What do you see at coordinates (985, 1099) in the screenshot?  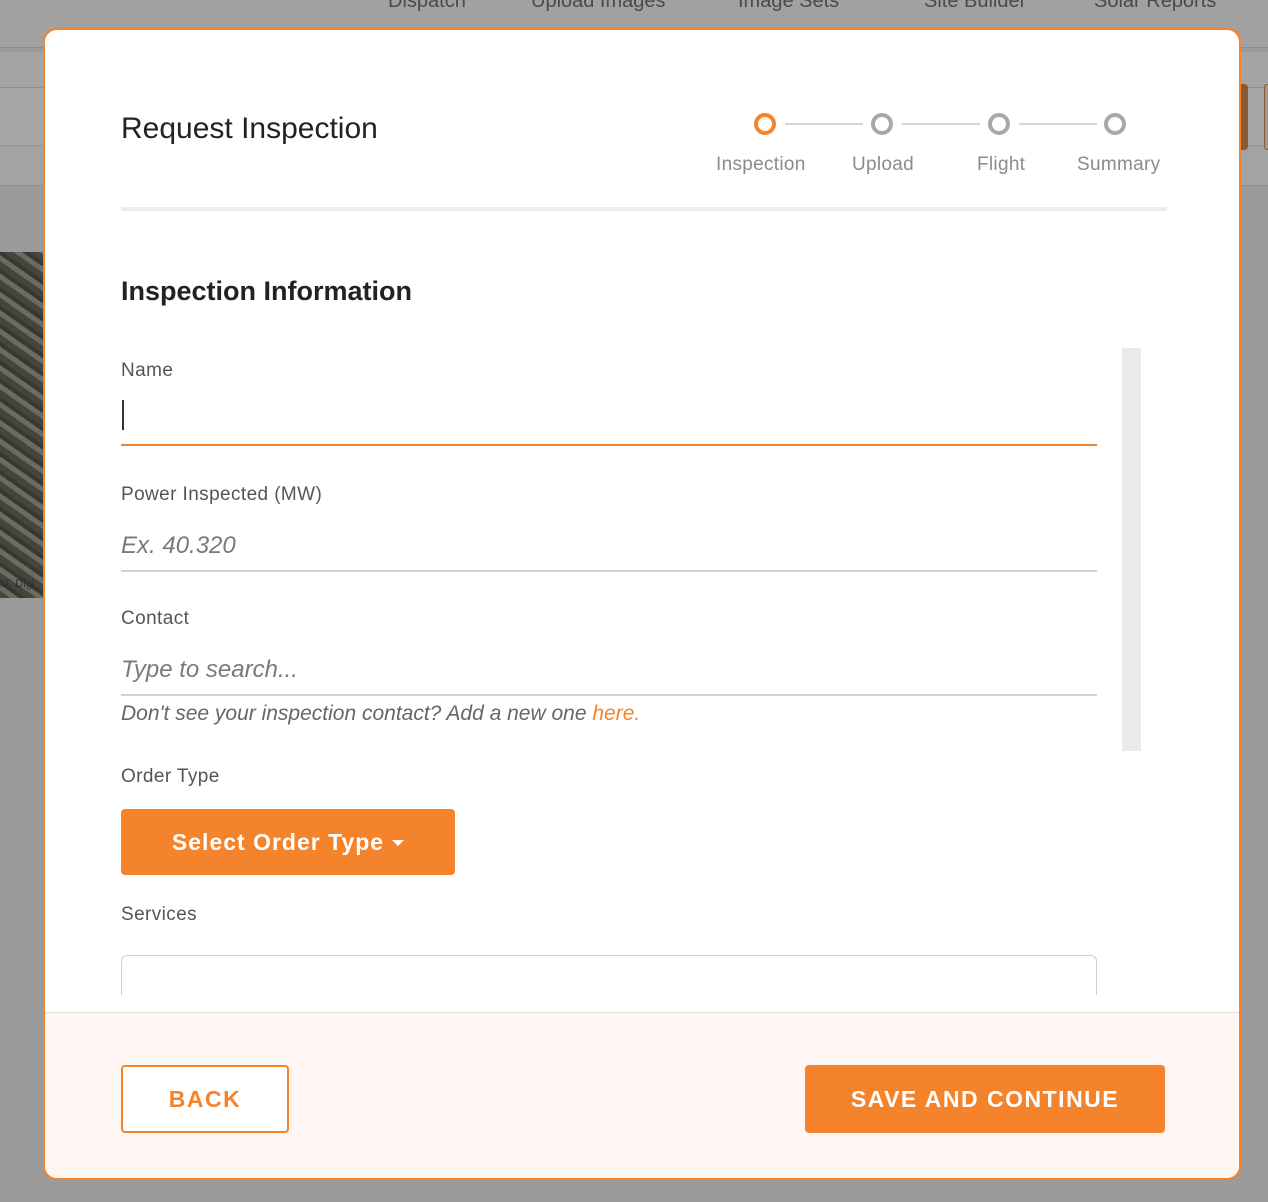 I see `save-and-continue-button: SAVE AND CONTINUE` at bounding box center [985, 1099].